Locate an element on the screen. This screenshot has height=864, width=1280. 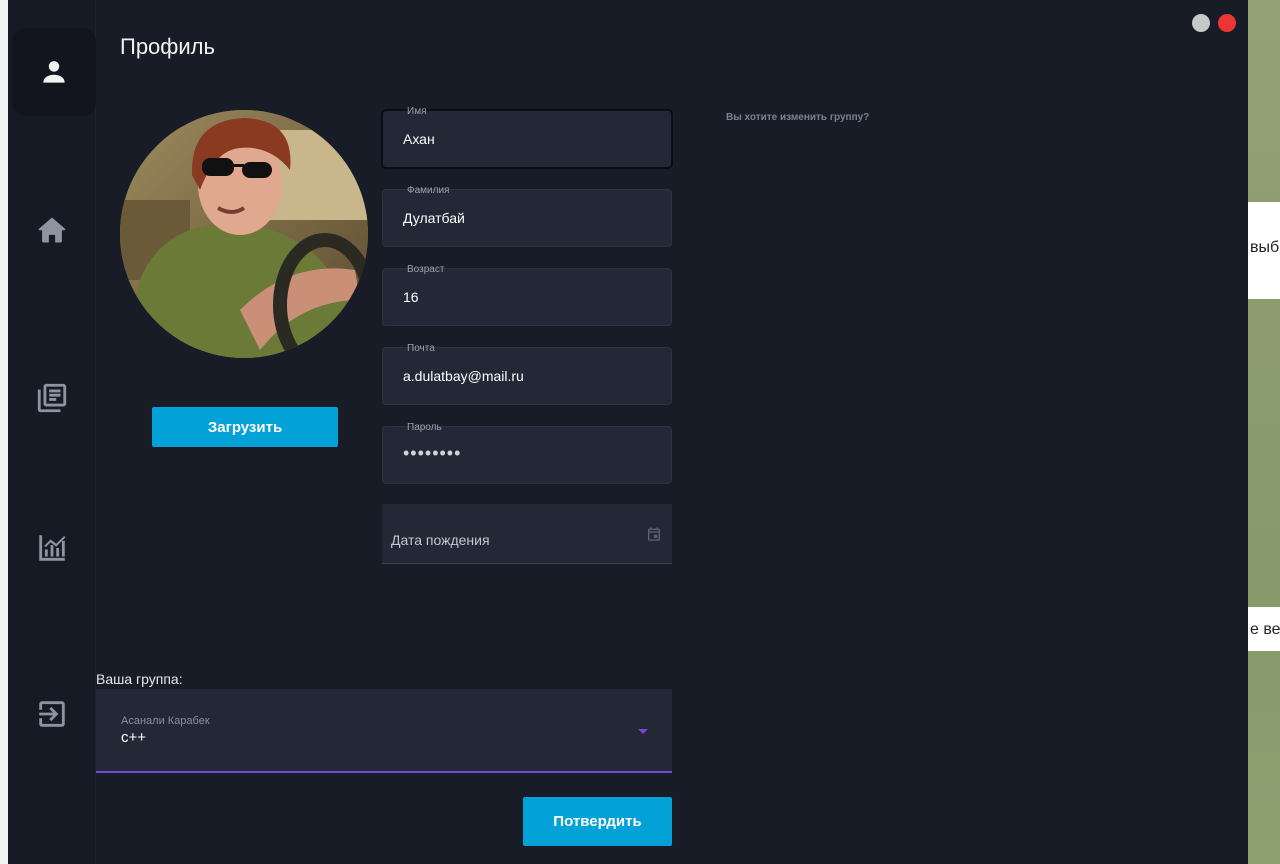
background-card-text: е вес is located at coordinates (1265, 629).